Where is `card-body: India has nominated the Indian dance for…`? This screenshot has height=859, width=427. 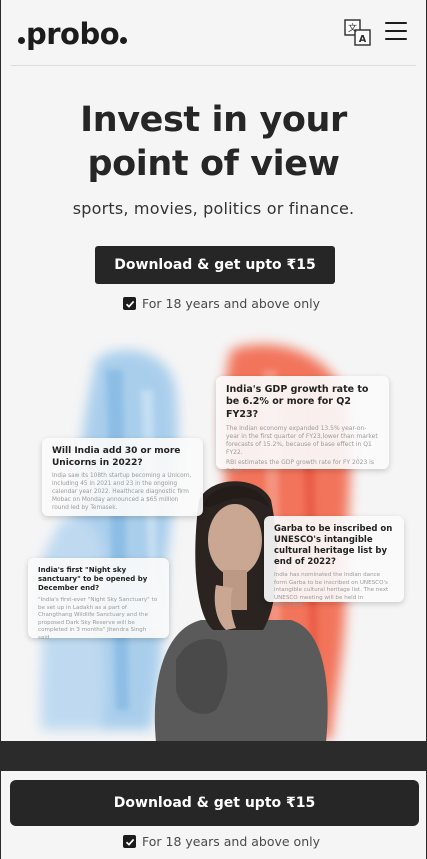 card-body: India has nominated the Indian dance for… is located at coordinates (331, 590).